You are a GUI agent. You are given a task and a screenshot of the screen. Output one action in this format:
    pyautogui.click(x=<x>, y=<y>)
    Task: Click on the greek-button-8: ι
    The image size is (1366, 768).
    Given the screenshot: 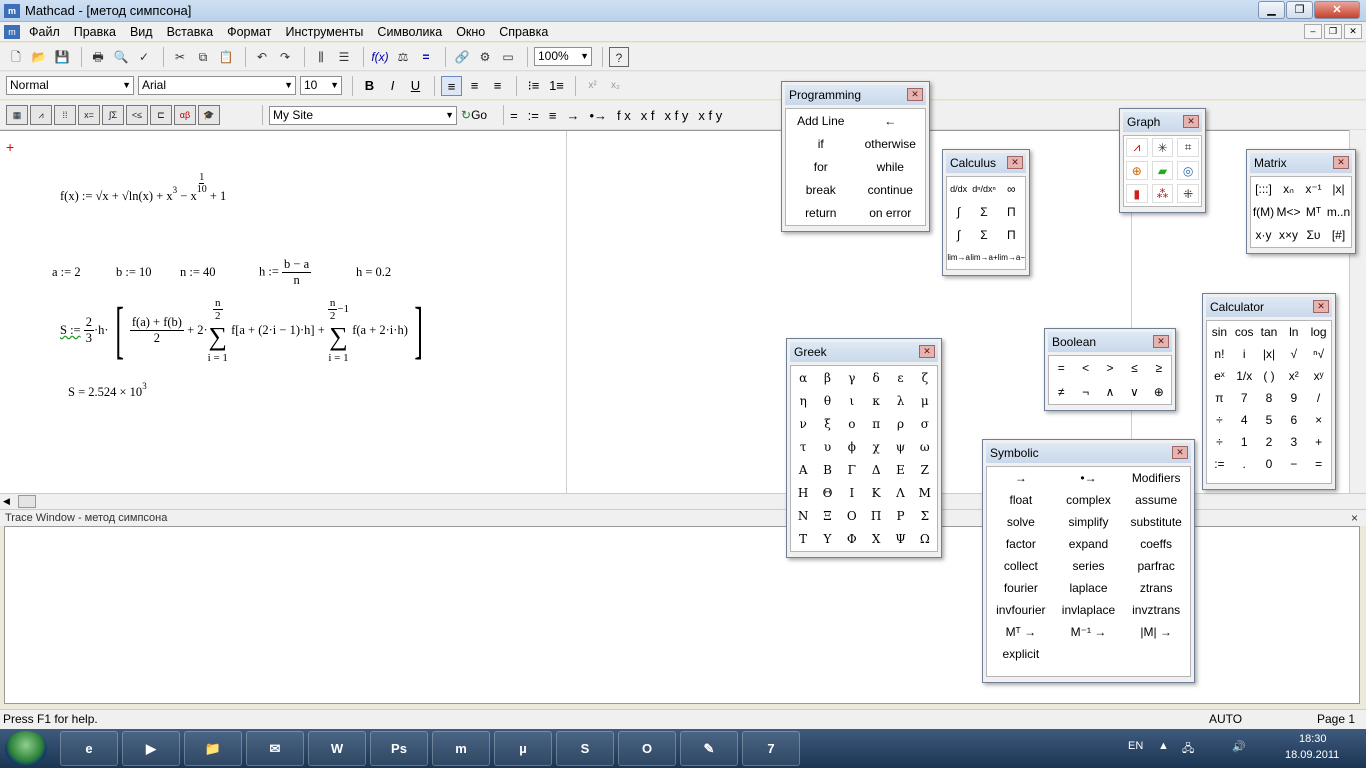 What is the action you would take?
    pyautogui.click(x=852, y=400)
    